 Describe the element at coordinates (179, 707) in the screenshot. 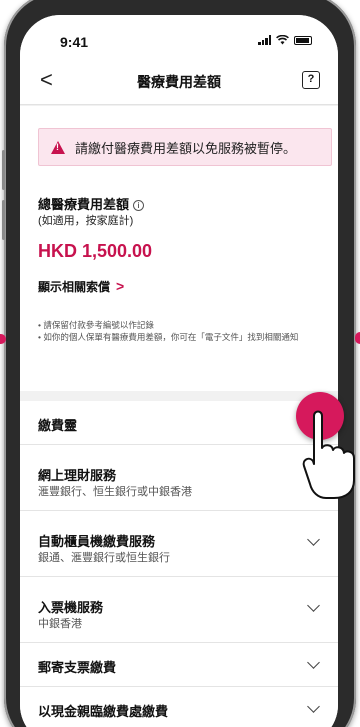

I see `payment-item-cash: 以現金親臨繳費處繳費` at that location.